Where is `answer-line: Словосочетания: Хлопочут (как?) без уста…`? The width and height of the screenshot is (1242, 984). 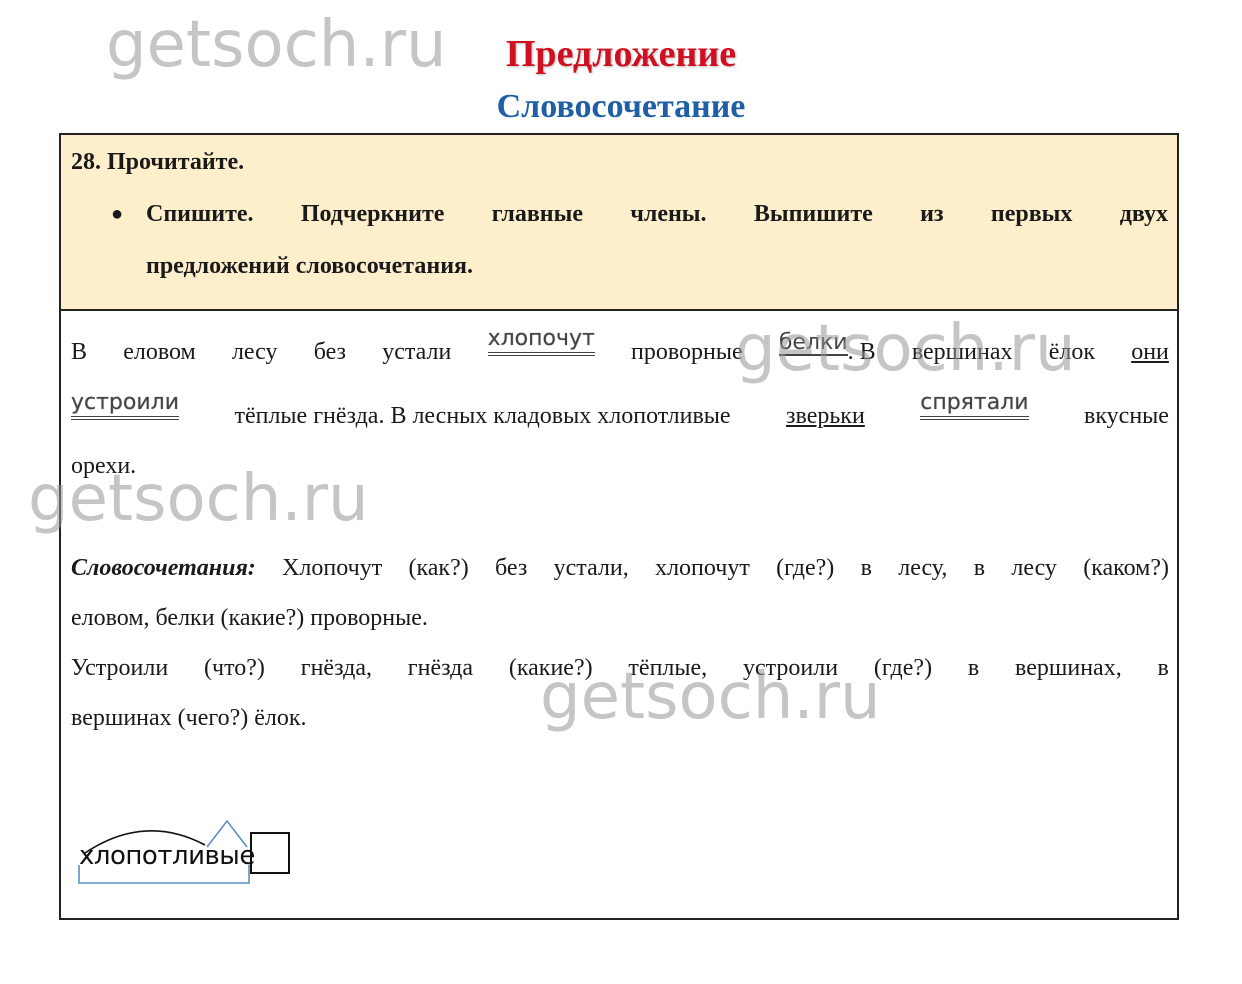 answer-line: Словосочетания: Хлопочут (как?) без уста… is located at coordinates (620, 568).